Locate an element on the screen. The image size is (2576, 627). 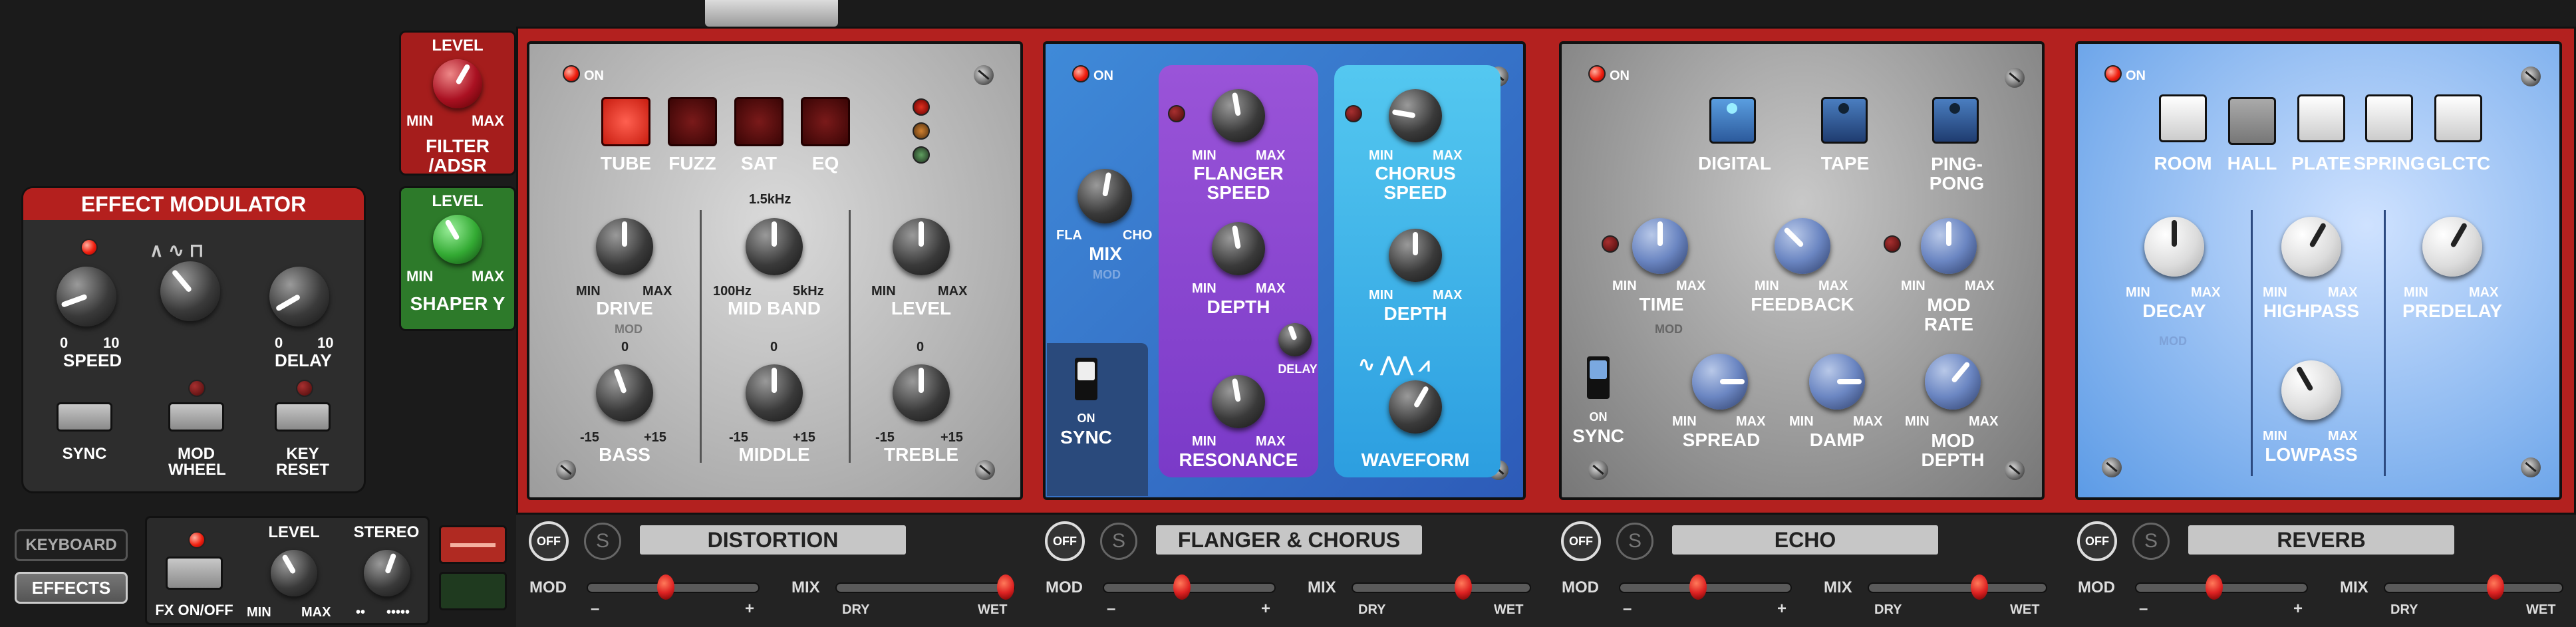
waveform-icons: ∧ ∿ ⊓ is located at coordinates (177, 250).